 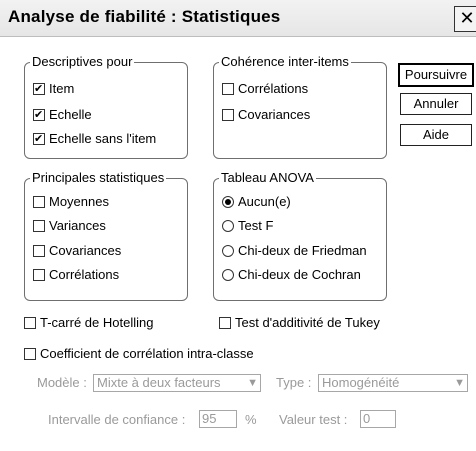 What do you see at coordinates (147, 353) in the screenshot?
I see `icc-label: Coefficient de corrélation intra-classe` at bounding box center [147, 353].